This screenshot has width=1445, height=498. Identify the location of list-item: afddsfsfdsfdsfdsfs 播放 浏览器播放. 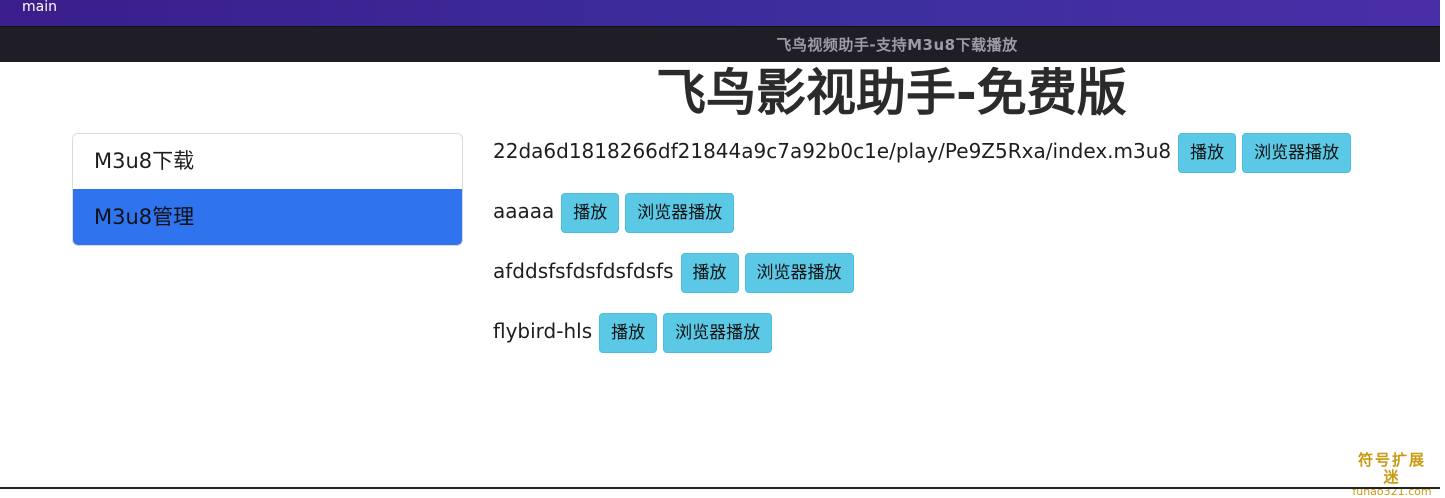
(925, 273).